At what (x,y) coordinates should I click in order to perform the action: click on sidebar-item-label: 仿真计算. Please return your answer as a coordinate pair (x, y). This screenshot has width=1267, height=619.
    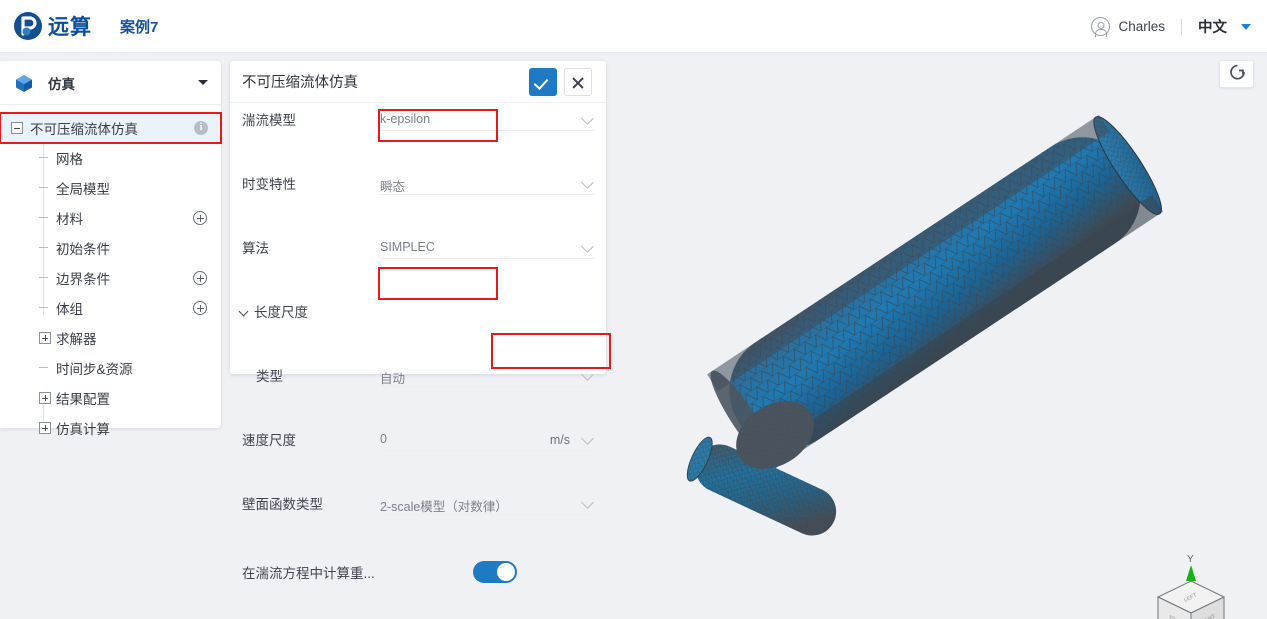
    Looking at the image, I should click on (83, 429).